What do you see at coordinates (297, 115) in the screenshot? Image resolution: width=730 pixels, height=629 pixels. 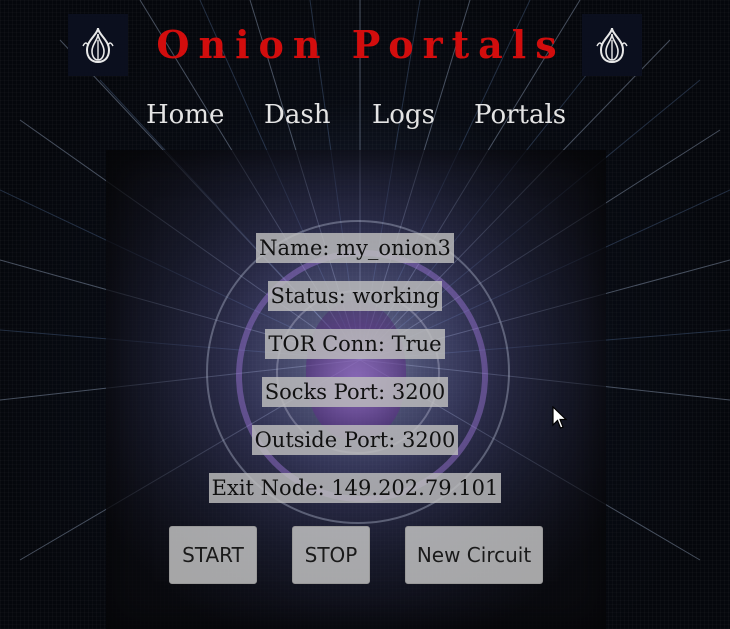 I see `nav-item-dash: Dash` at bounding box center [297, 115].